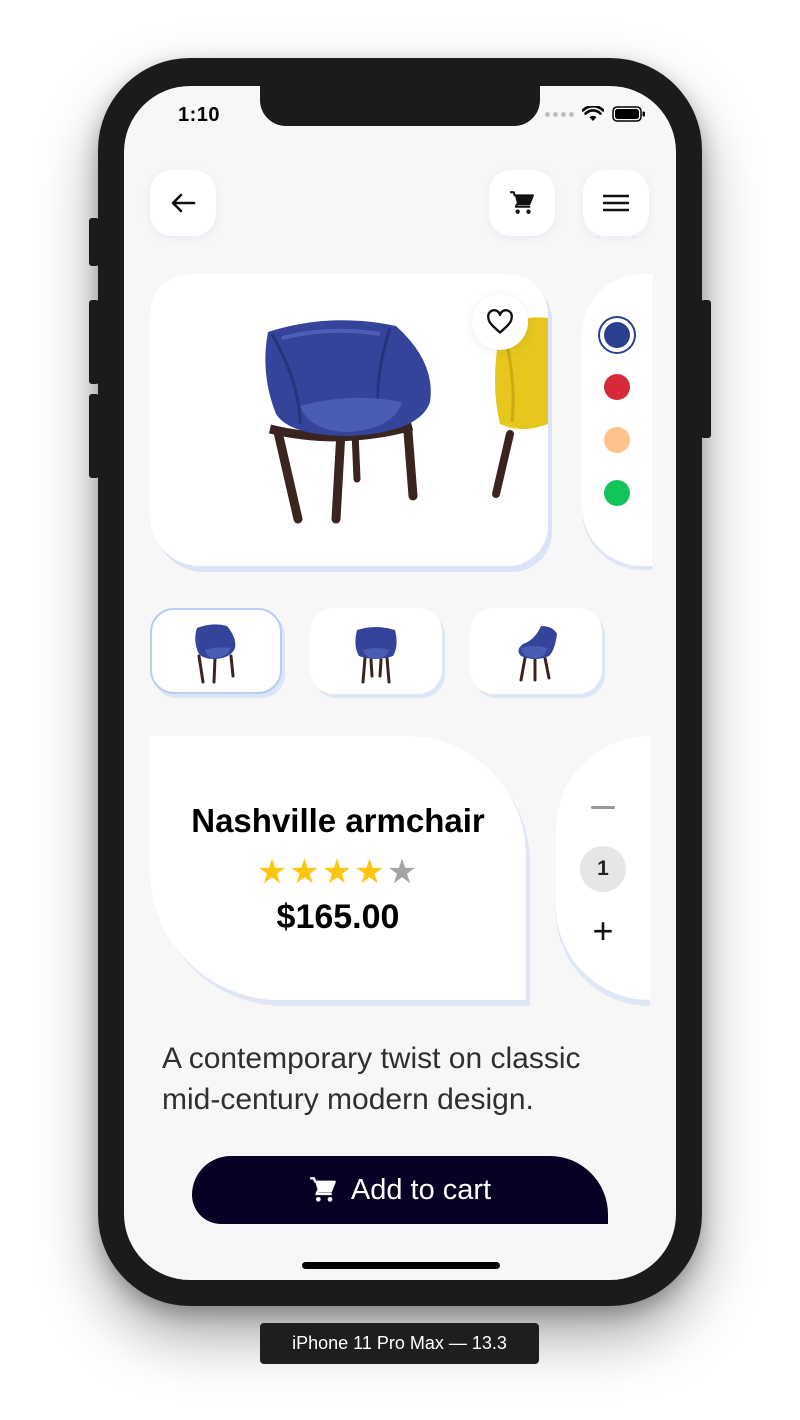  I want to click on menu-button, so click(616, 203).